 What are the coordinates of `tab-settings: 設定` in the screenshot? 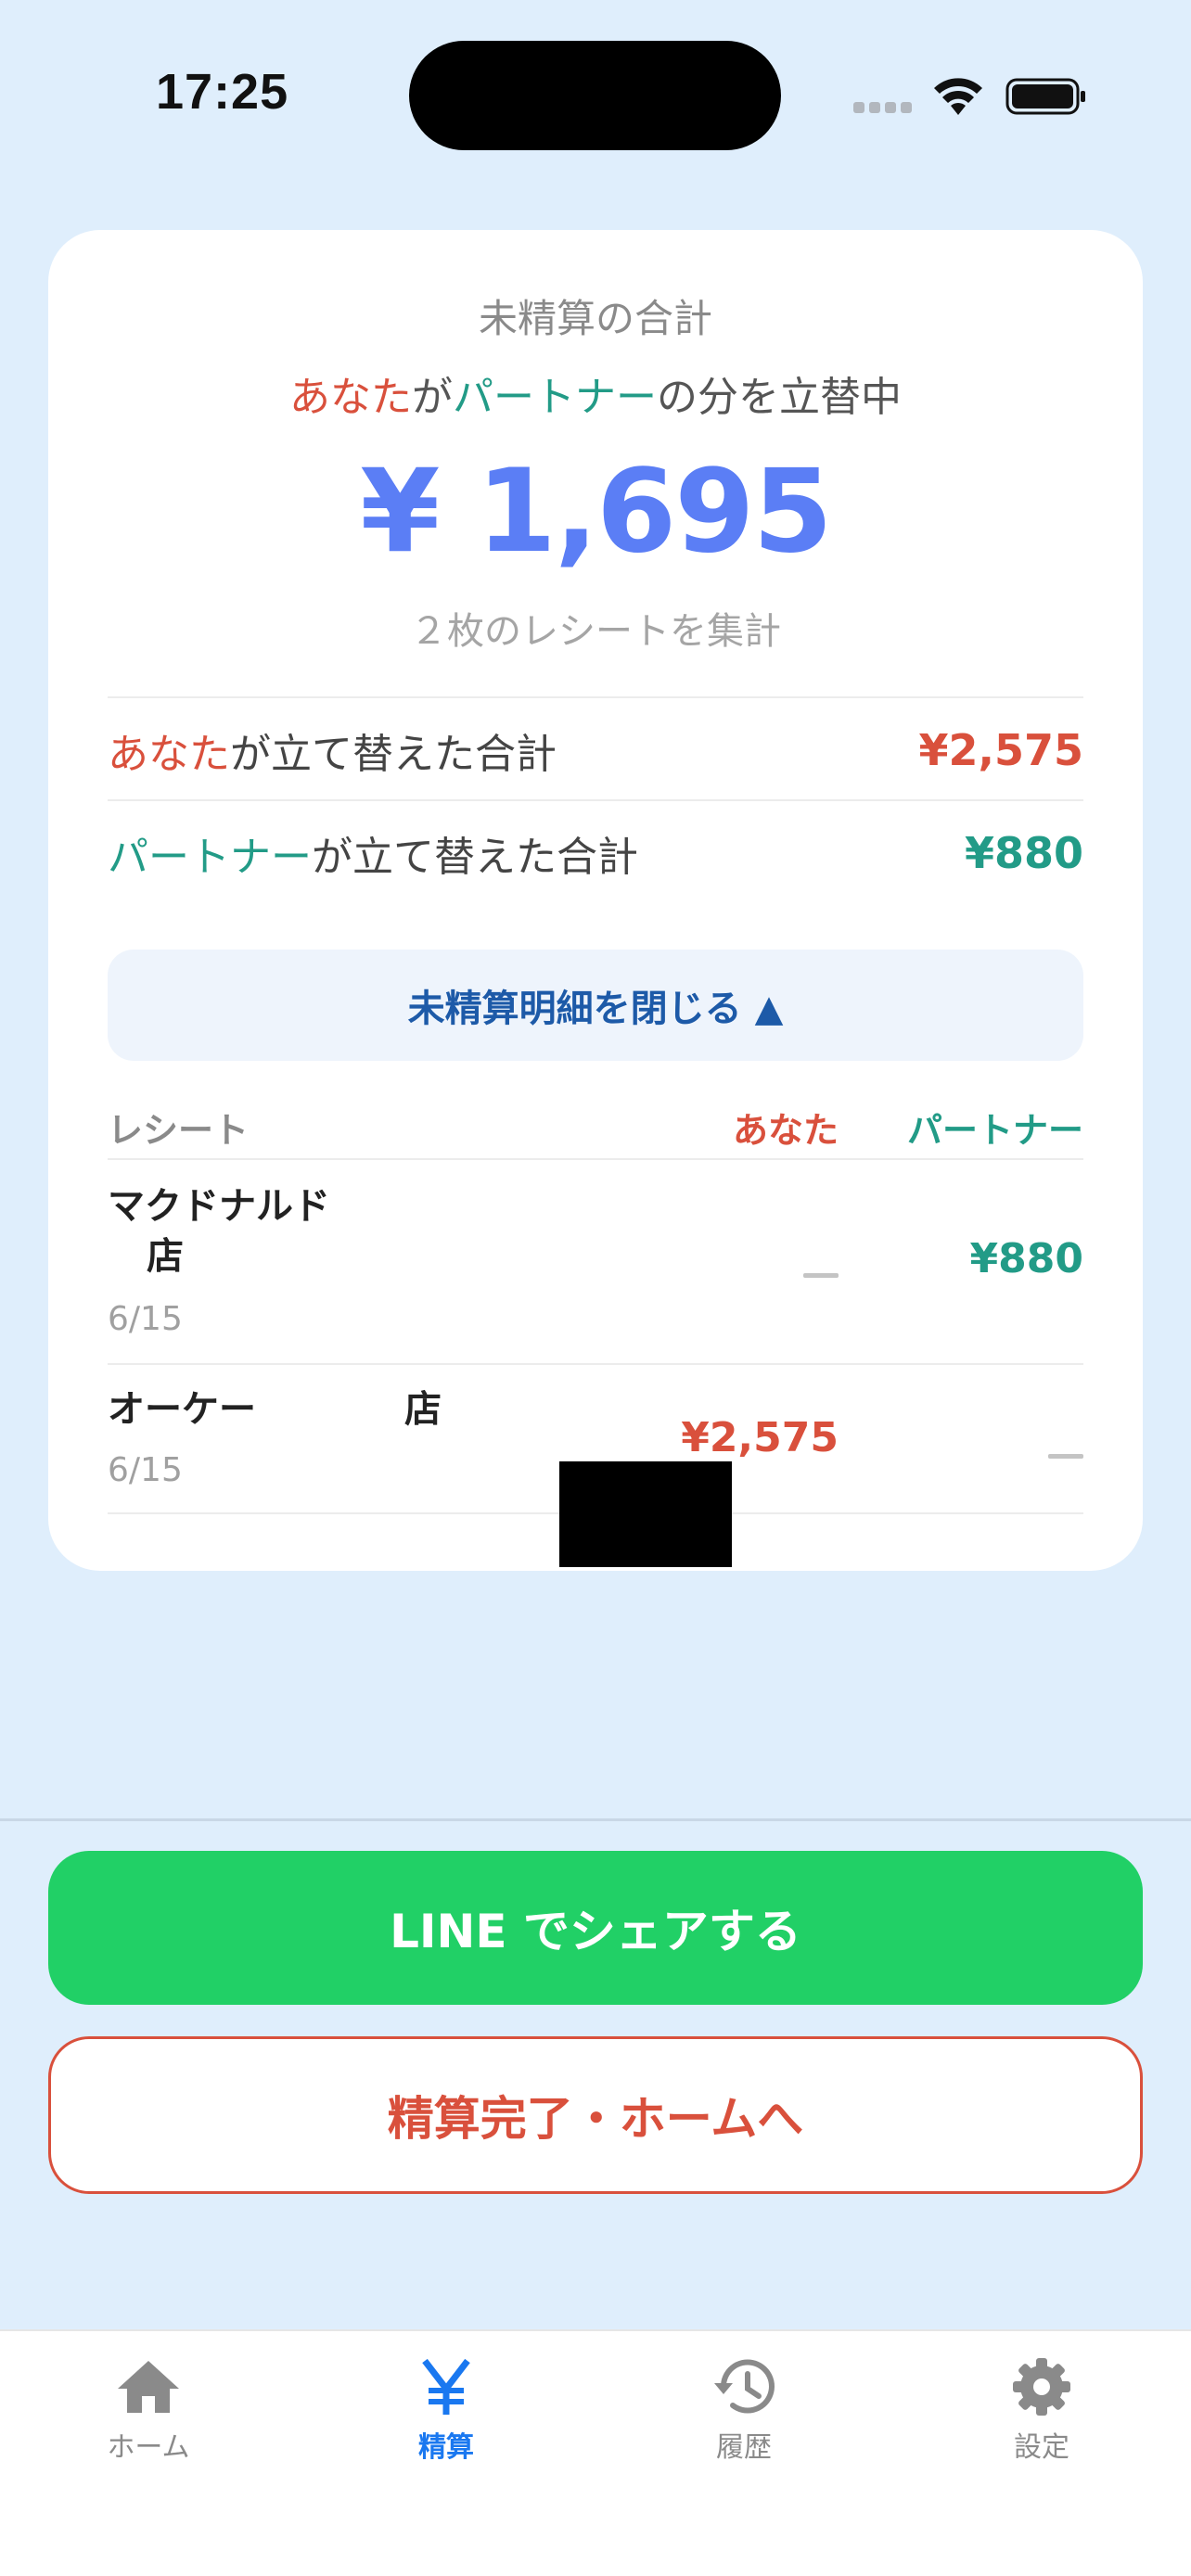 It's located at (1041, 2411).